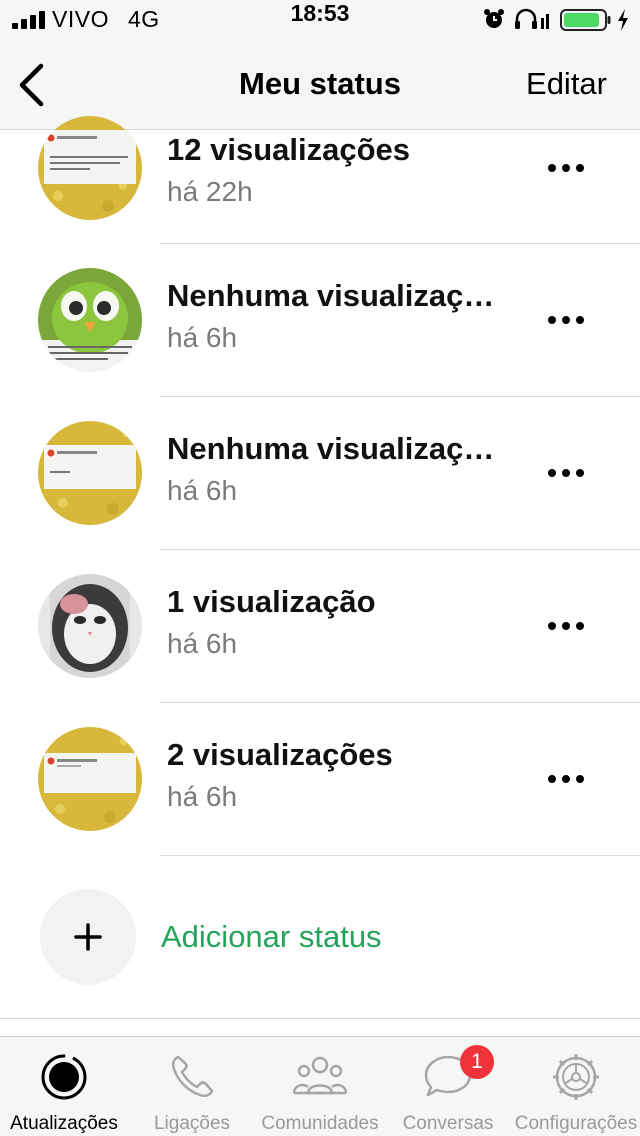 Image resolution: width=640 pixels, height=1136 pixels. Describe the element at coordinates (623, 20) in the screenshot. I see `charging-icon` at that location.